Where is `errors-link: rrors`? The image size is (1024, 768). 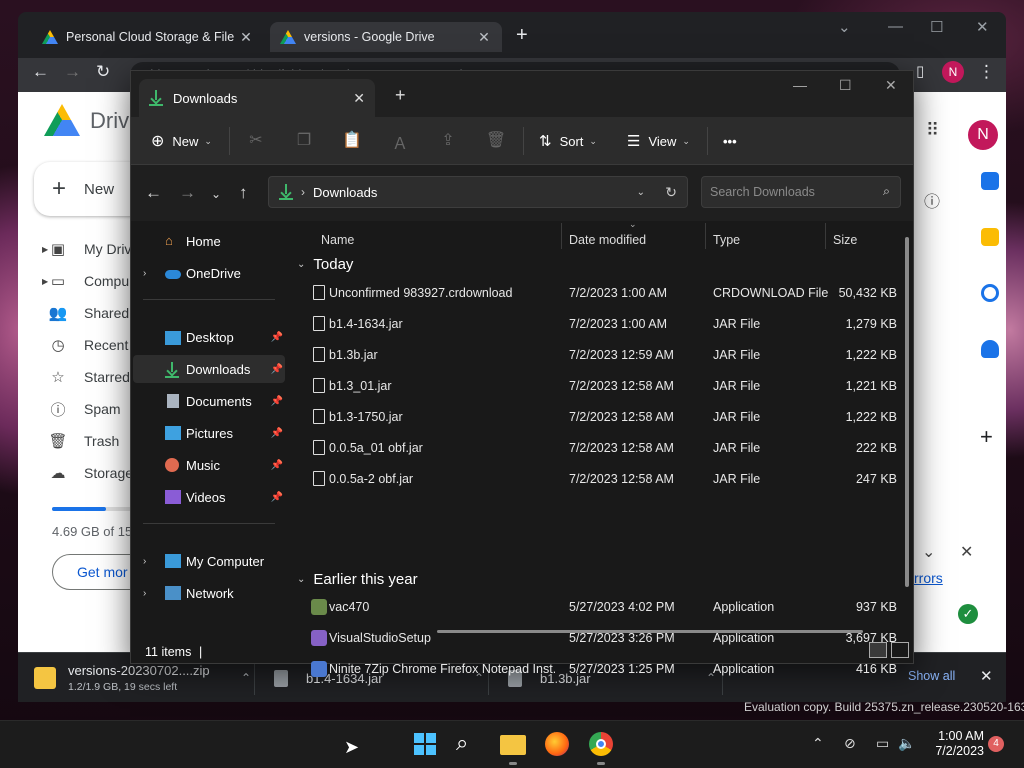
errors-link: rrors is located at coordinates (928, 578).